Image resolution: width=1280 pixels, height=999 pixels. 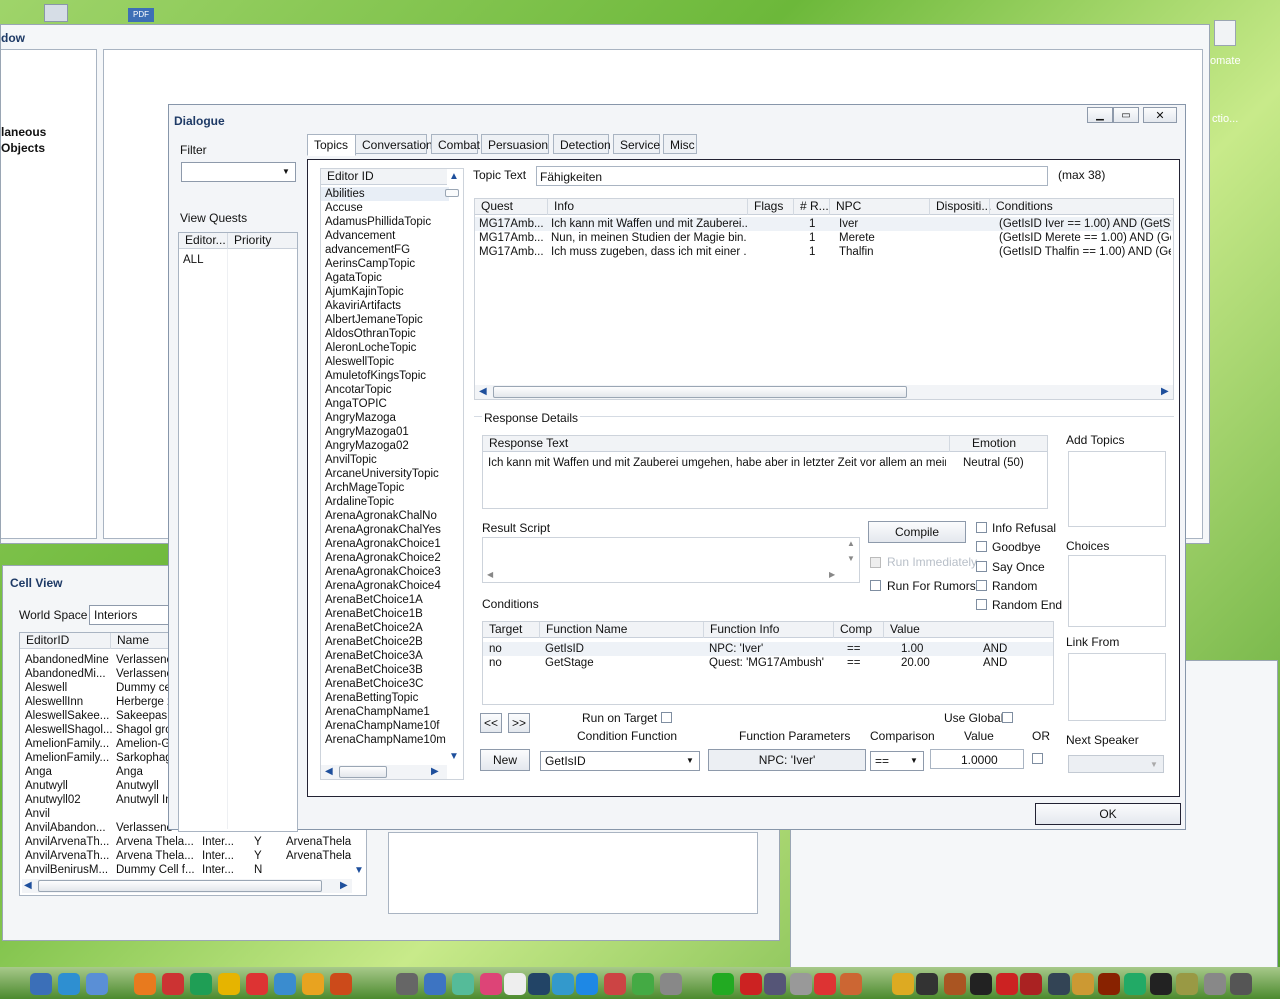 What do you see at coordinates (768, 663) in the screenshot?
I see `condition-row: no GetStage Quest: 'MG17Ambush' == 20.00 AND` at bounding box center [768, 663].